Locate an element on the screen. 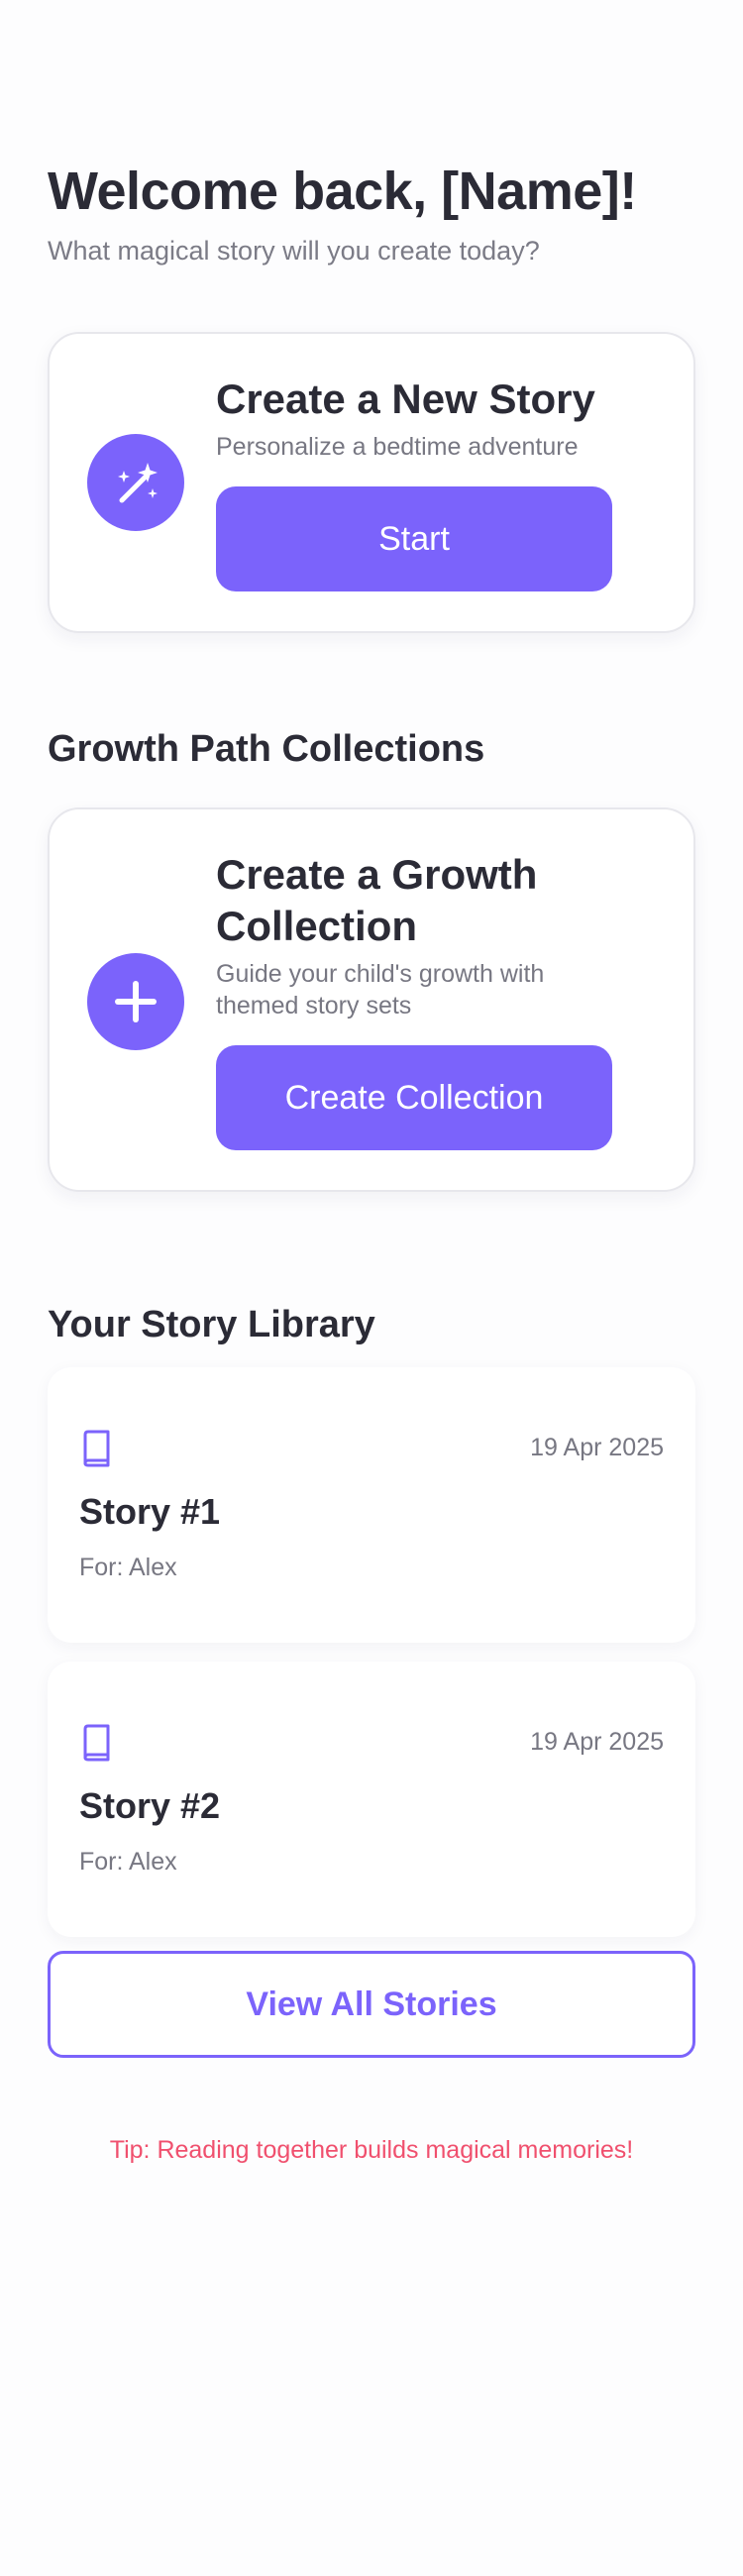 Image resolution: width=743 pixels, height=2576 pixels. story-card: 19 Apr 2025 Story #2 For: Alex is located at coordinates (371, 1800).